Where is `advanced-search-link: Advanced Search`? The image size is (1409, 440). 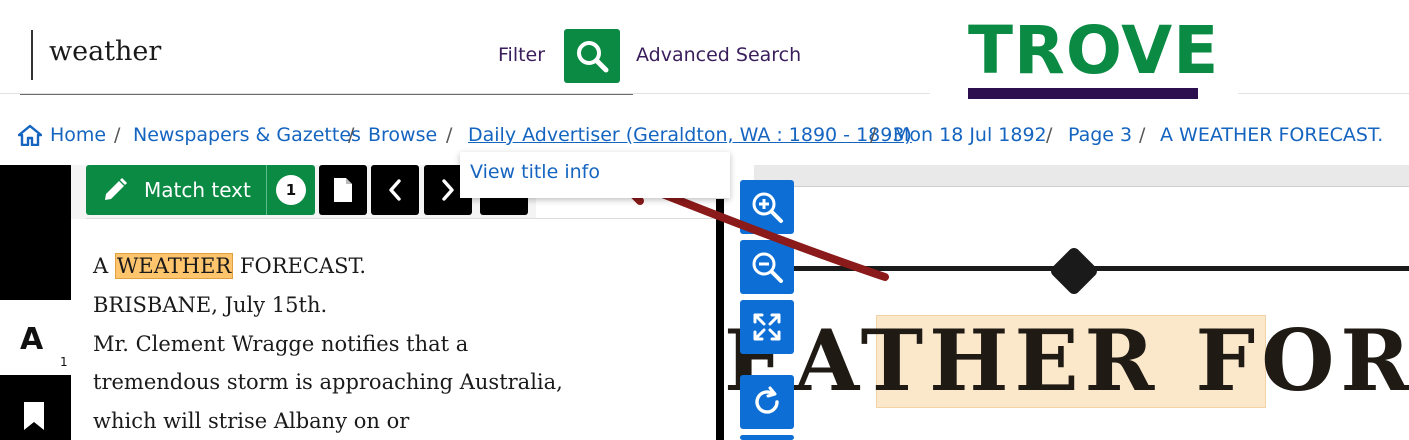 advanced-search-link: Advanced Search is located at coordinates (718, 55).